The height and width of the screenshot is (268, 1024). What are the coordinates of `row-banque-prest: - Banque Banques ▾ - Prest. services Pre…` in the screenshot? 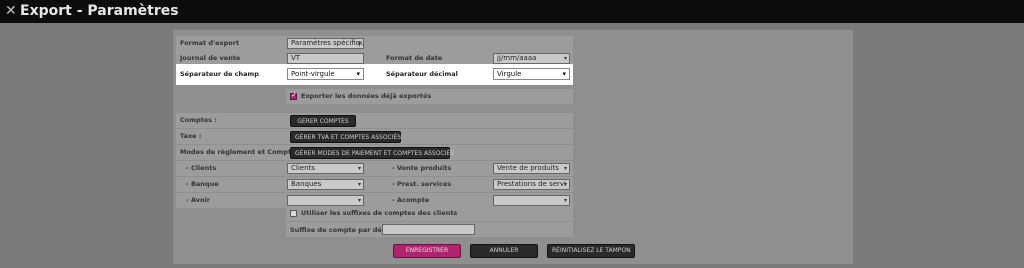 It's located at (374, 184).